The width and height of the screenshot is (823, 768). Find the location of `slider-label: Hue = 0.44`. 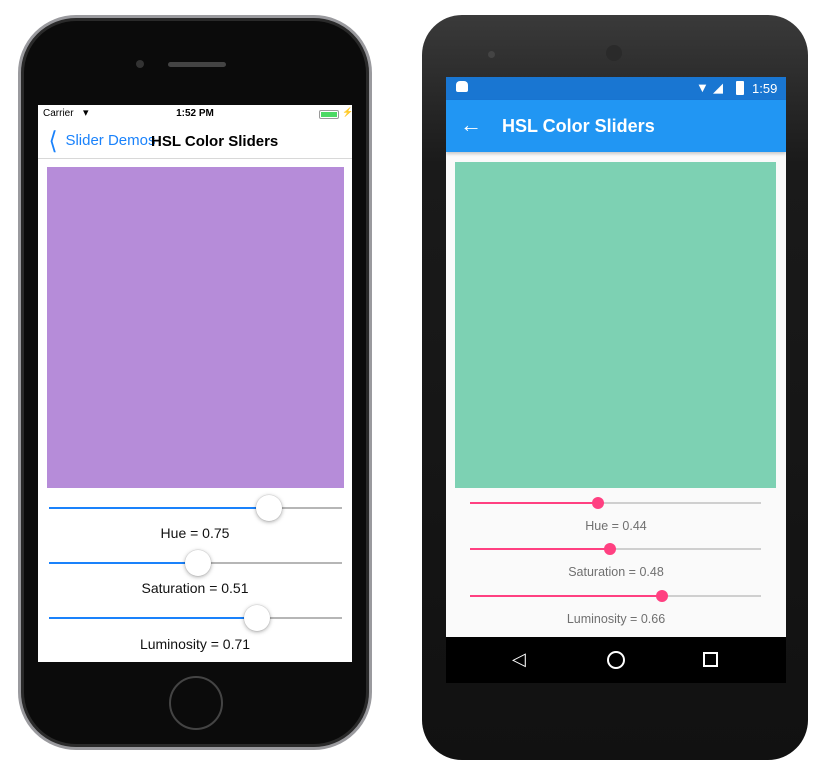

slider-label: Hue = 0.44 is located at coordinates (616, 526).